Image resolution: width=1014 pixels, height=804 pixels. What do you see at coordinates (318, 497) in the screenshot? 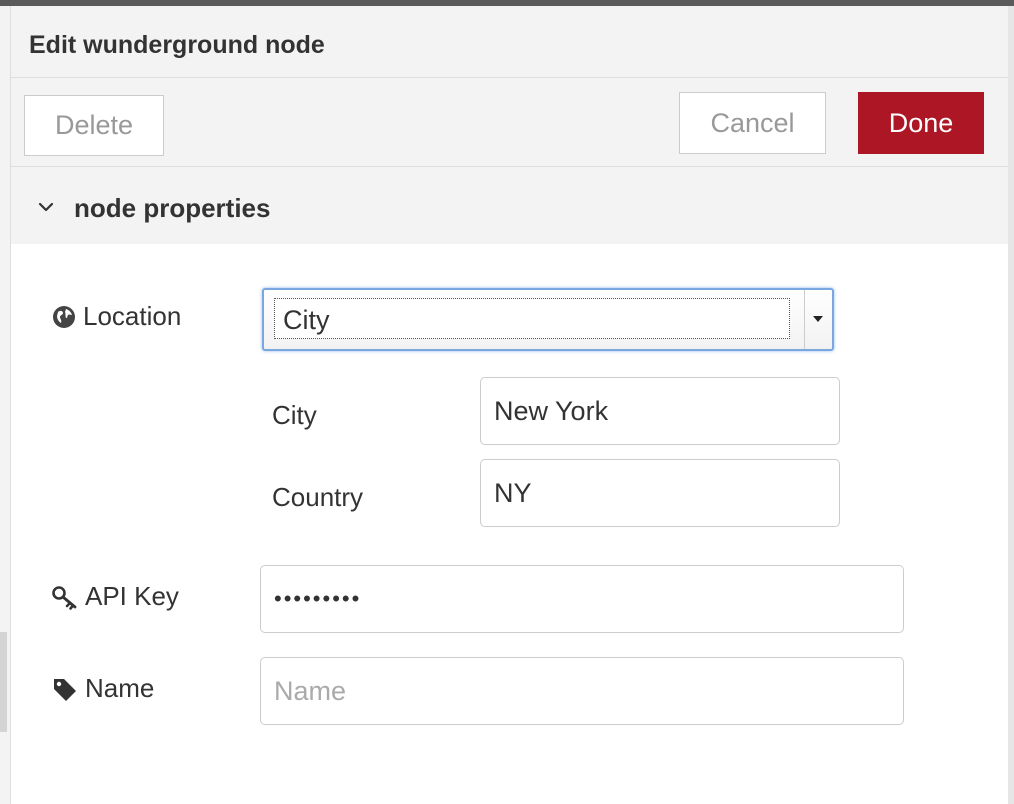
I see `country-label: Country` at bounding box center [318, 497].